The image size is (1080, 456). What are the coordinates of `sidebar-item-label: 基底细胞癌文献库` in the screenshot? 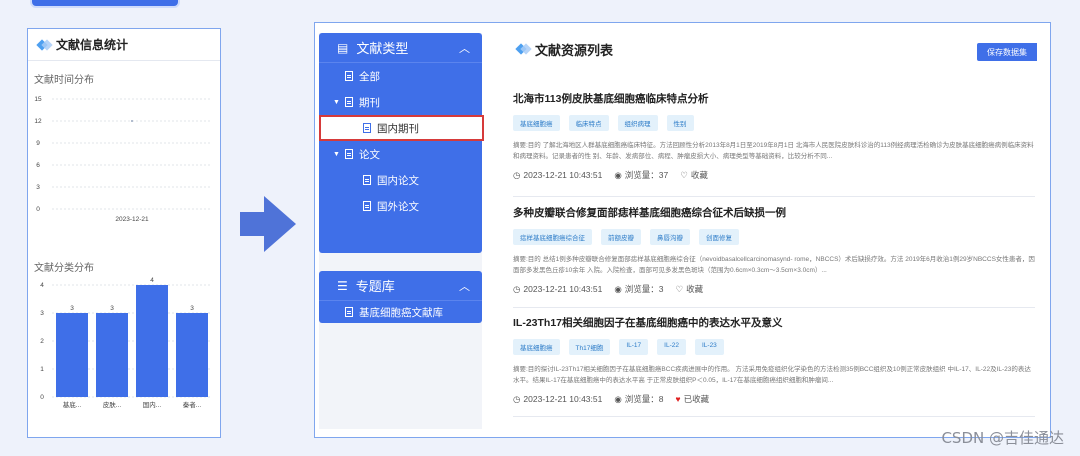 It's located at (401, 312).